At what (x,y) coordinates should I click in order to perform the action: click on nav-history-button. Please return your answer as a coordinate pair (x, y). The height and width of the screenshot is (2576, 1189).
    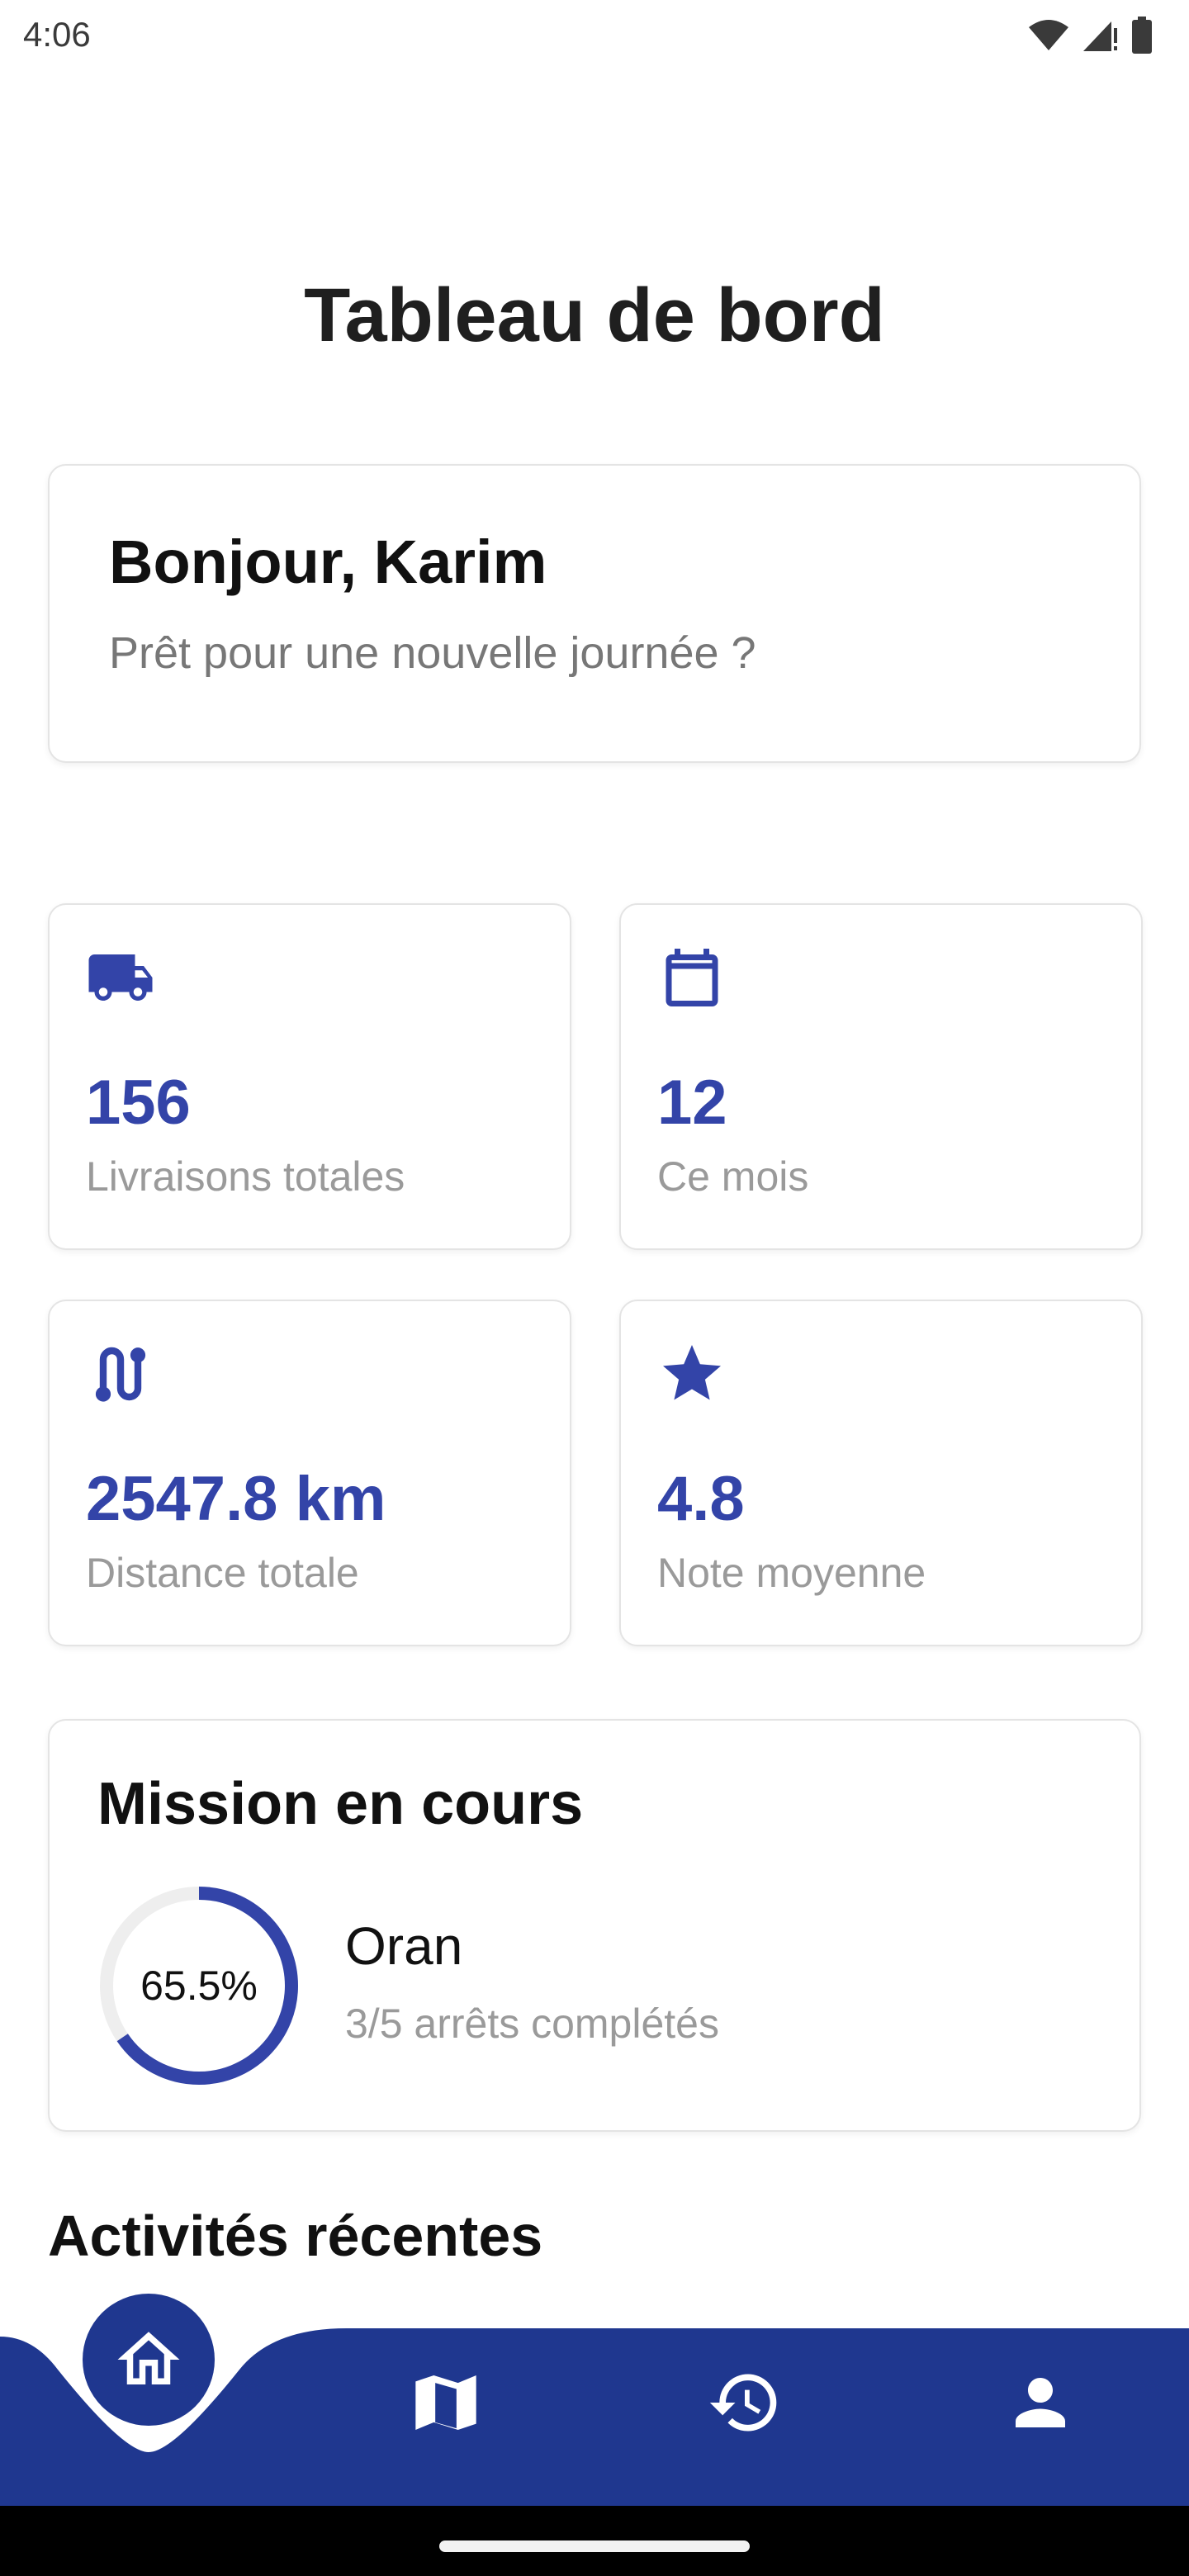
    Looking at the image, I should click on (744, 2402).